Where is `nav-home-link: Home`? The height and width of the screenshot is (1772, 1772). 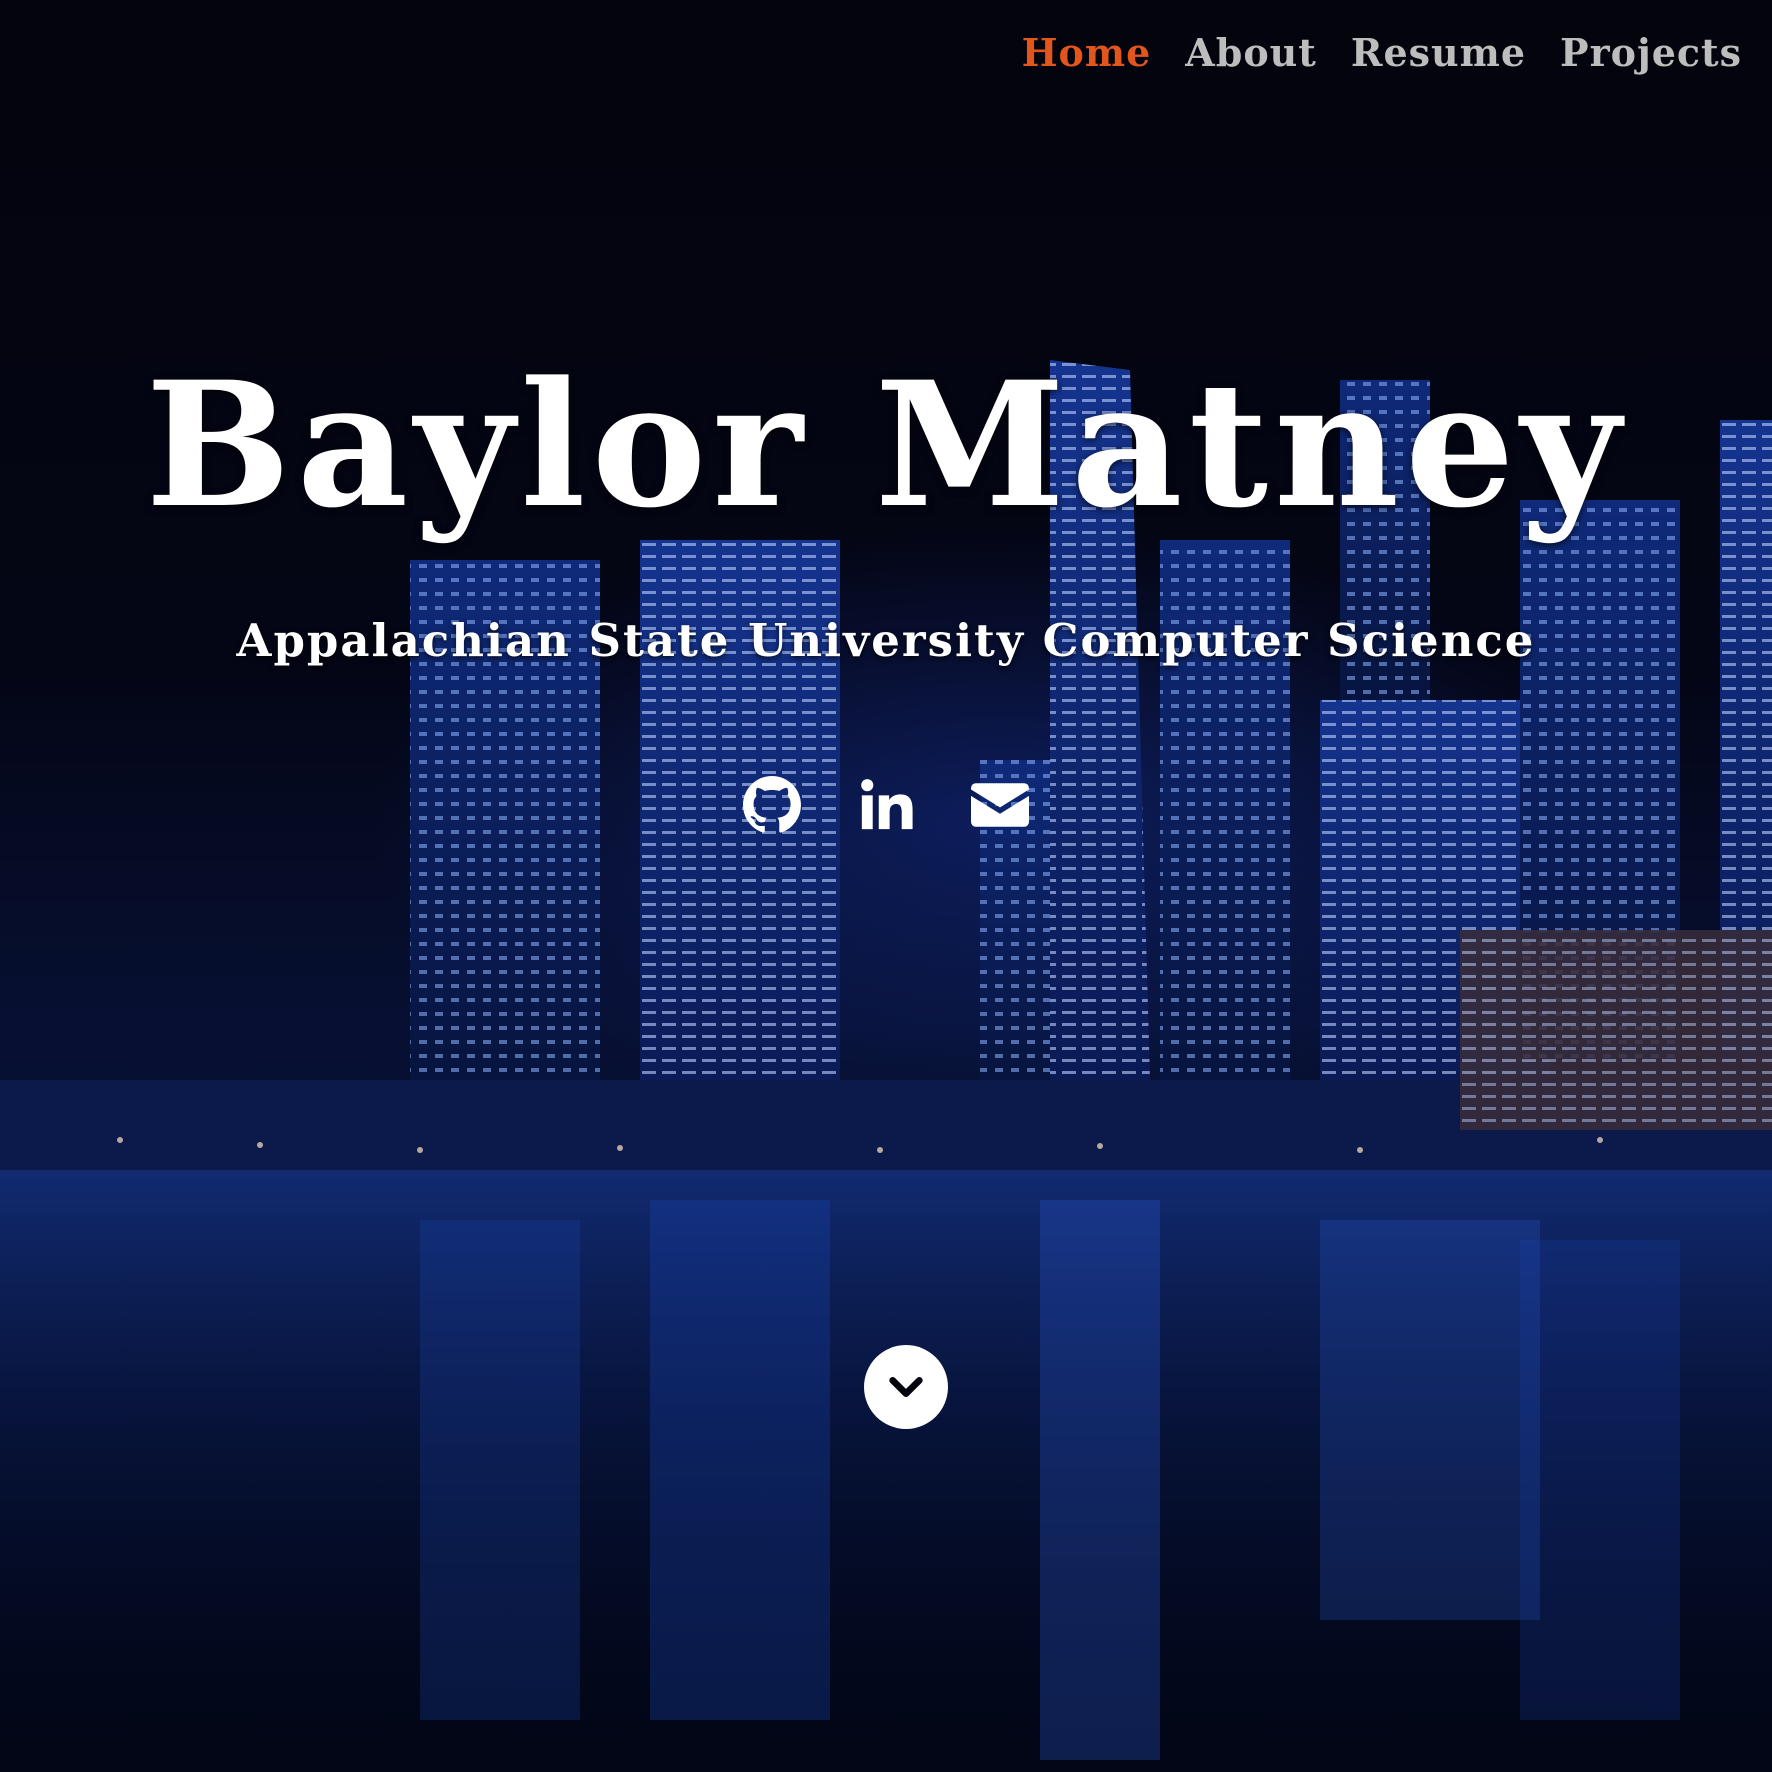
nav-home-link: Home is located at coordinates (1087, 52).